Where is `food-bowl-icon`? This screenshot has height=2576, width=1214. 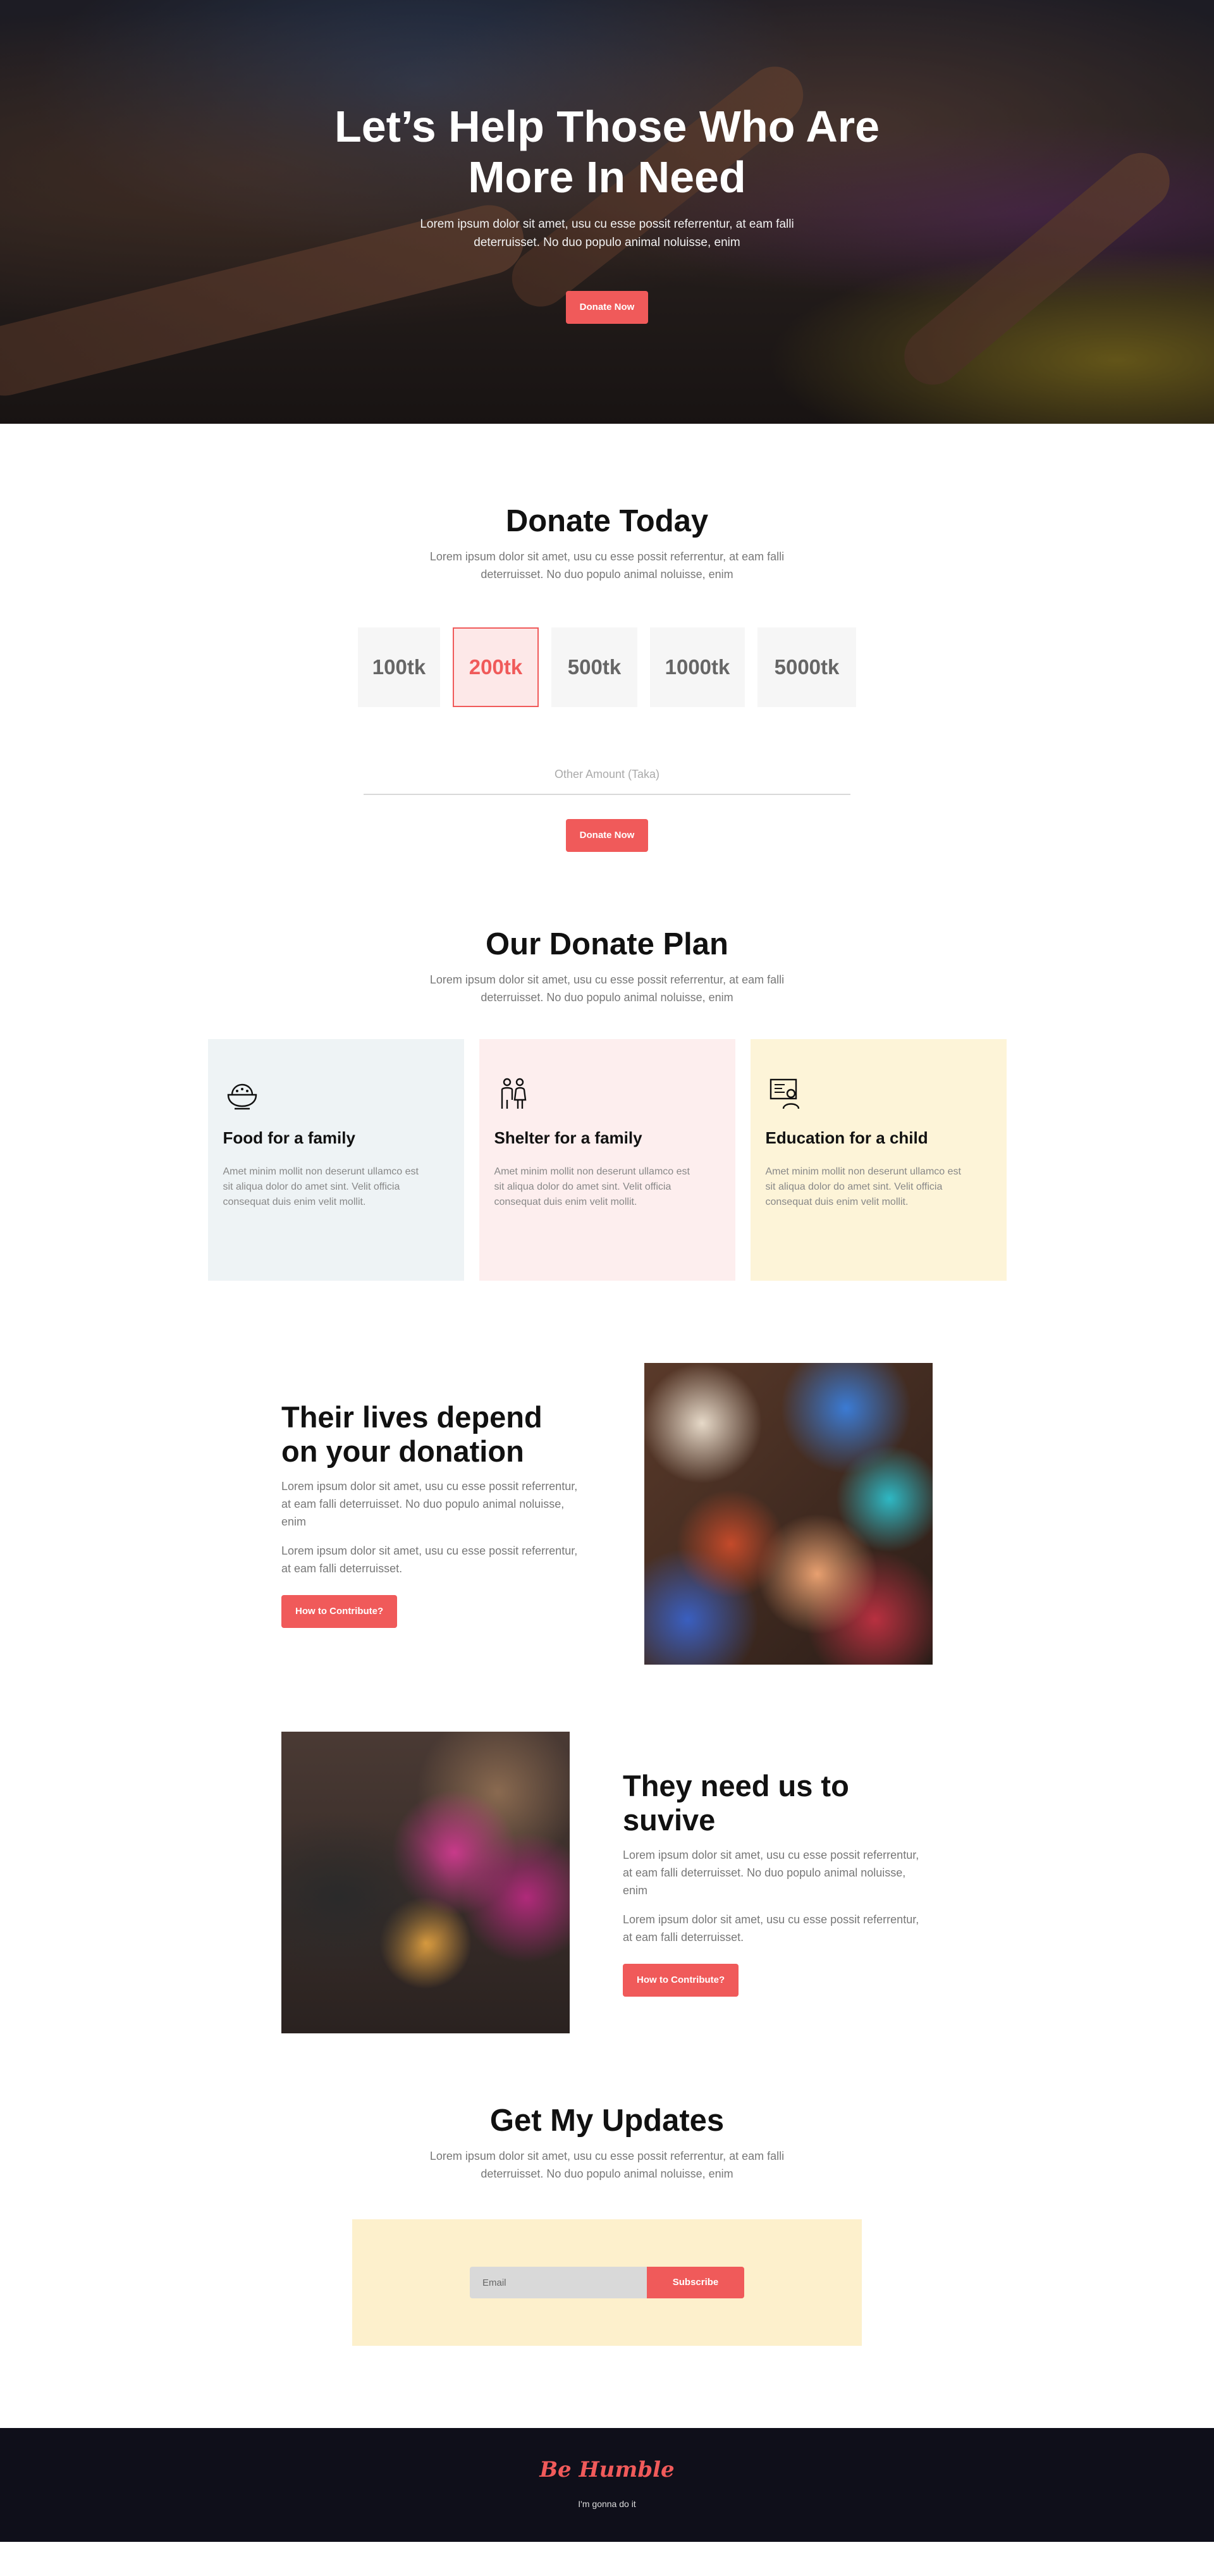
food-bowl-icon is located at coordinates (242, 1096).